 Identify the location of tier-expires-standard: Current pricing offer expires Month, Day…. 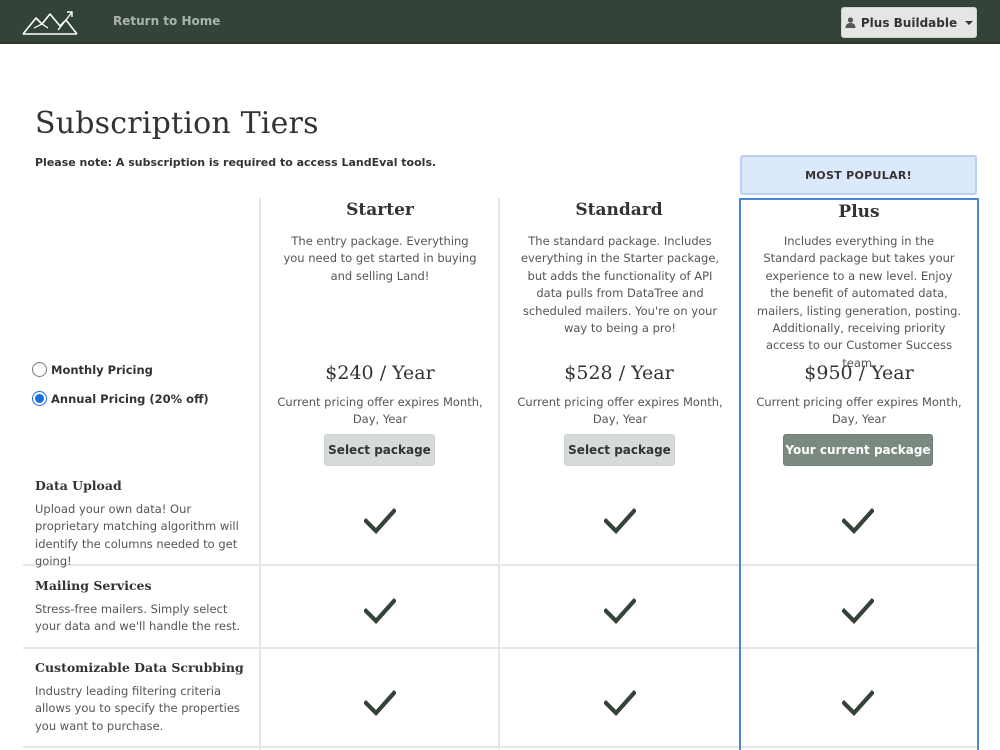
(620, 410).